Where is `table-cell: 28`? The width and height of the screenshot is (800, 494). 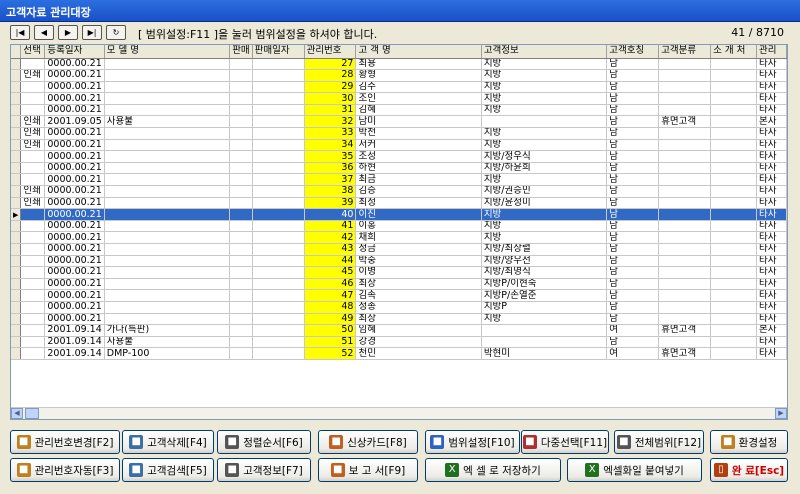
table-cell: 28 is located at coordinates (330, 75).